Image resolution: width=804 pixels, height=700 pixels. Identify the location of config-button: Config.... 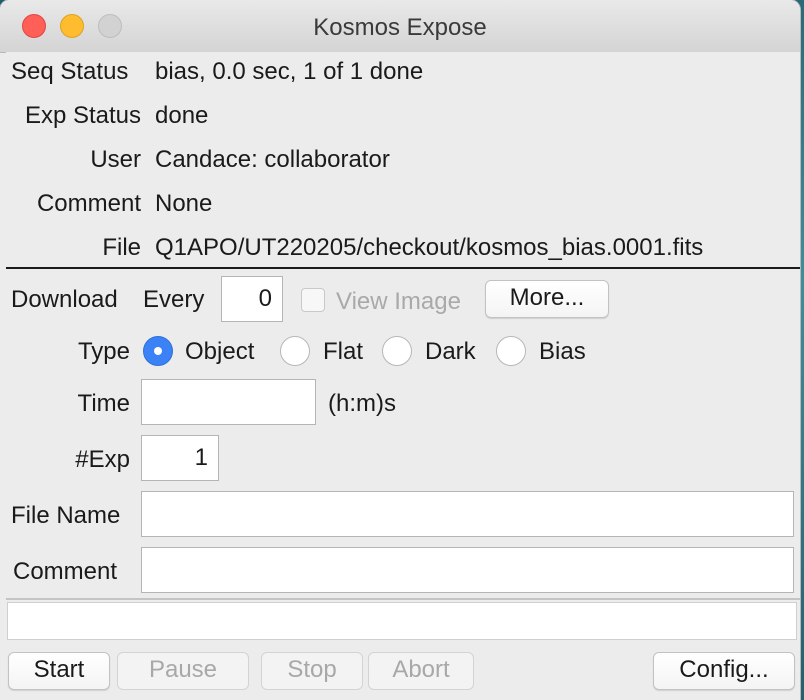
(724, 671).